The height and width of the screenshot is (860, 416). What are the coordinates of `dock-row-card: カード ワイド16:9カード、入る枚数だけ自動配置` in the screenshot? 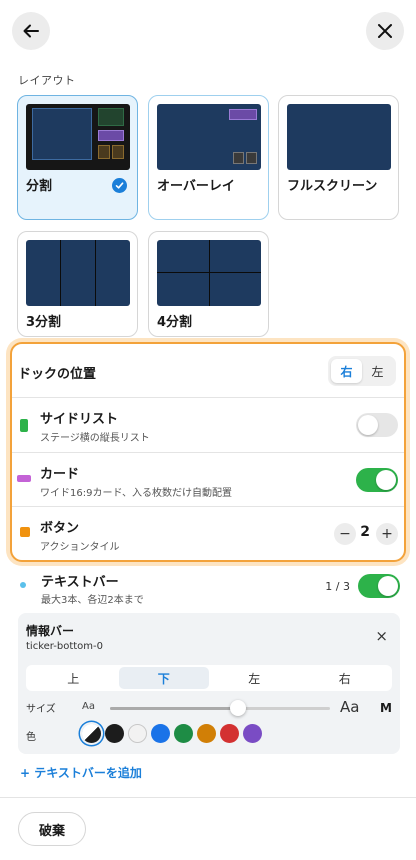 It's located at (208, 479).